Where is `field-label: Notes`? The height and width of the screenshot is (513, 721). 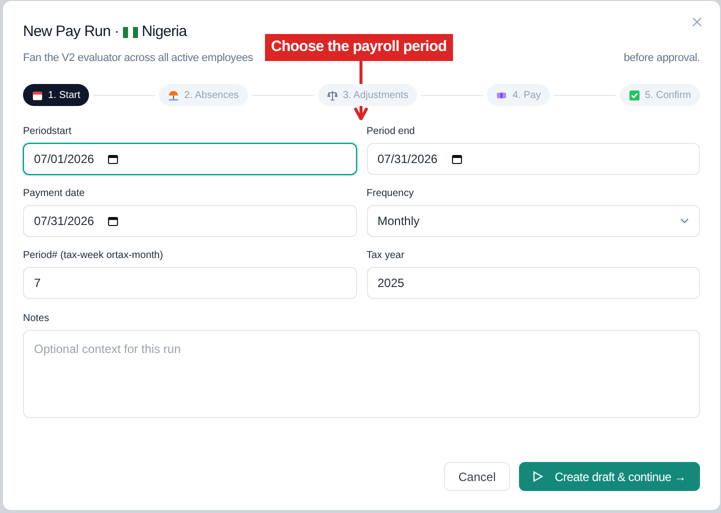
field-label: Notes is located at coordinates (36, 319).